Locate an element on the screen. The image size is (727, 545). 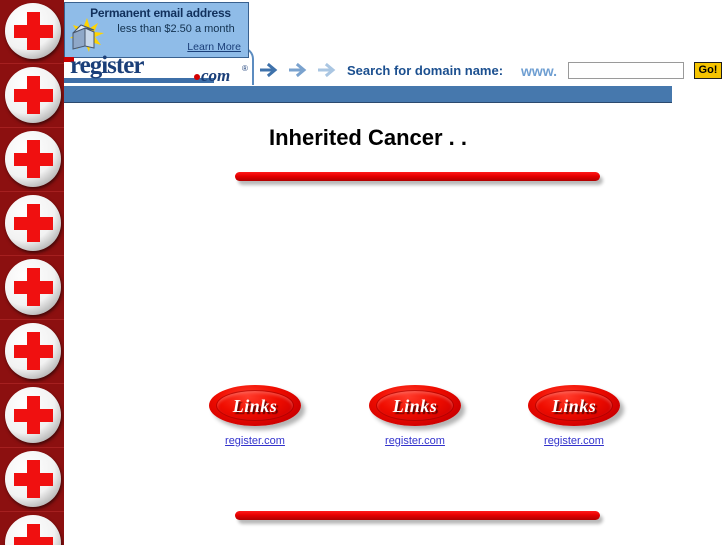
decorative-sidebar is located at coordinates (32, 272).